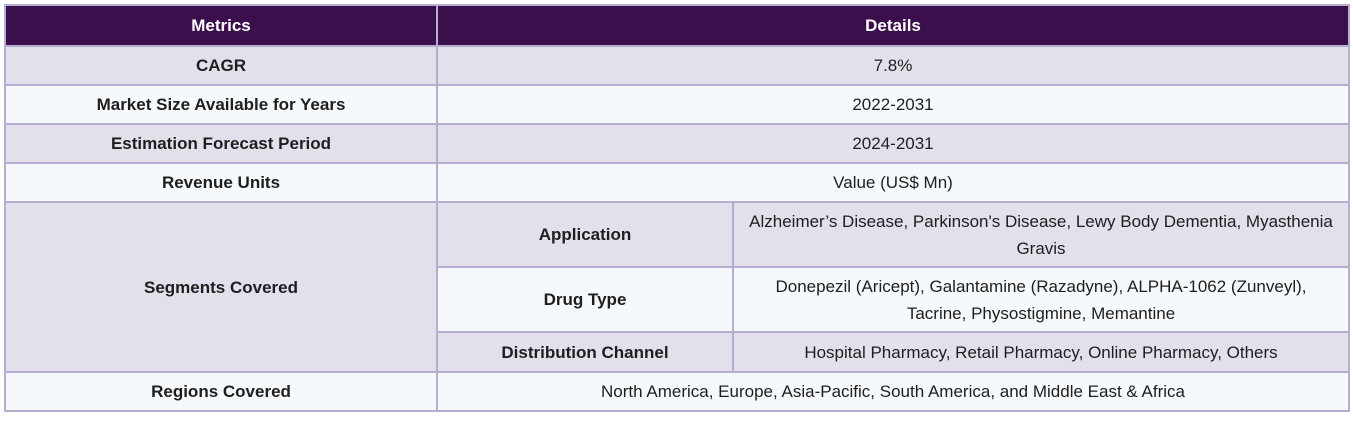 This screenshot has width=1353, height=431. Describe the element at coordinates (221, 391) in the screenshot. I see `regions-covered-label: Regions Covered` at that location.